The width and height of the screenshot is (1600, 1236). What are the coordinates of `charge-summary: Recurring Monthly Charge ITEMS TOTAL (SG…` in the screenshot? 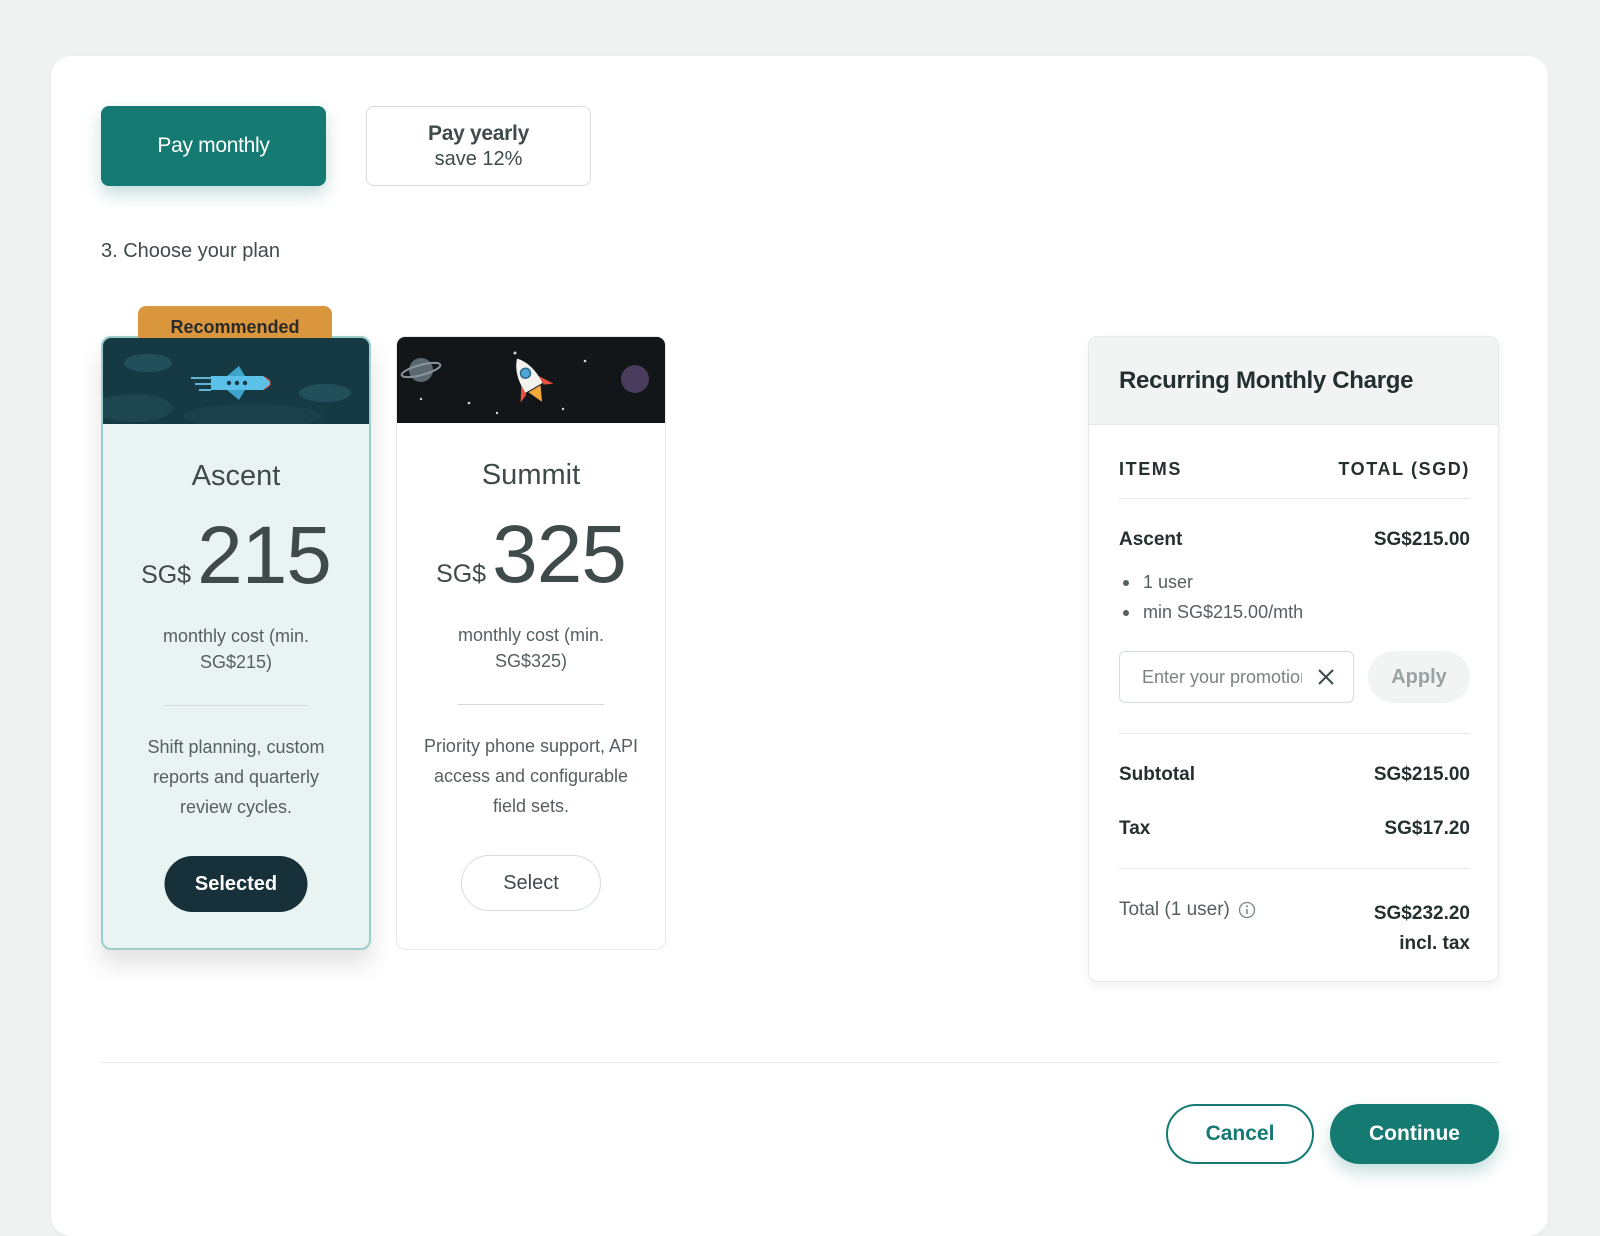 It's located at (1293, 659).